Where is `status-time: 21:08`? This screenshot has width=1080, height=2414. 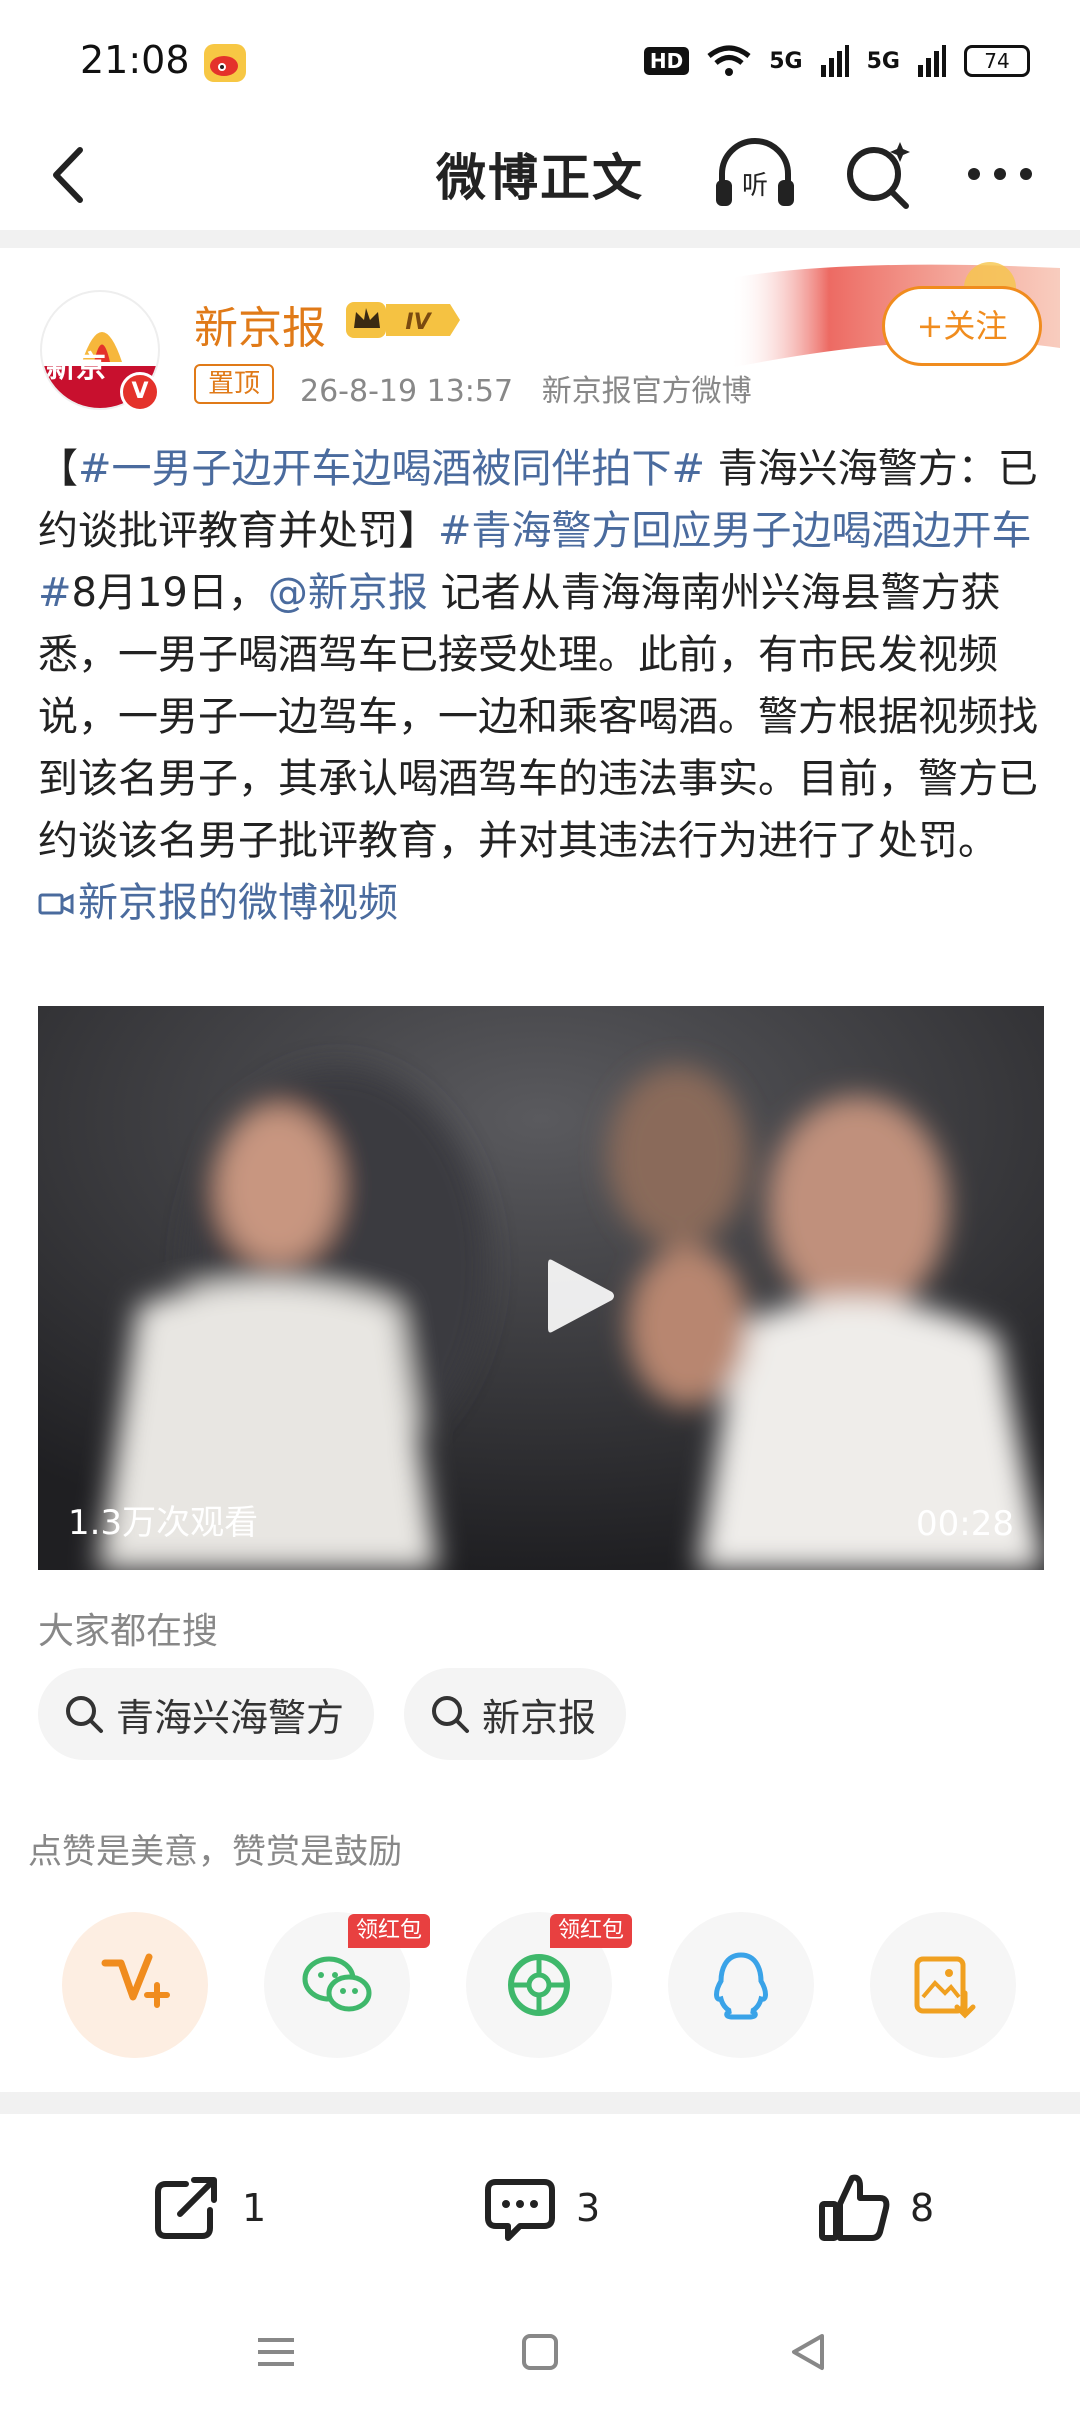 status-time: 21:08 is located at coordinates (135, 60).